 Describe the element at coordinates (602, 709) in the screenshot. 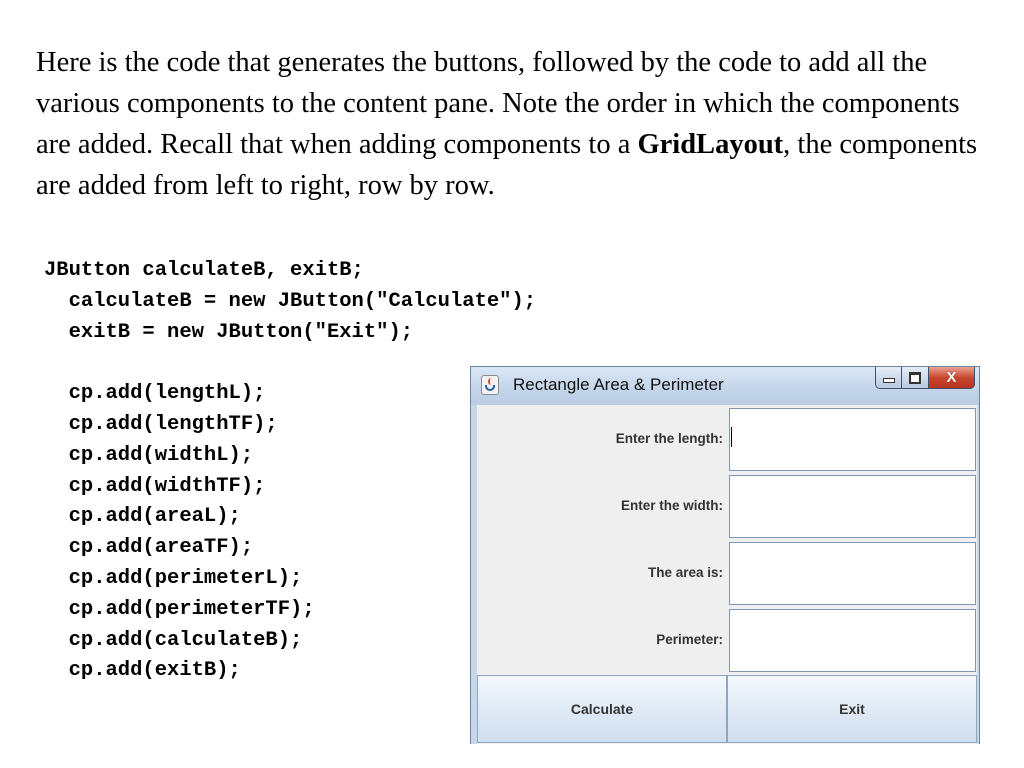

I see `calculate-button: Calculate` at that location.